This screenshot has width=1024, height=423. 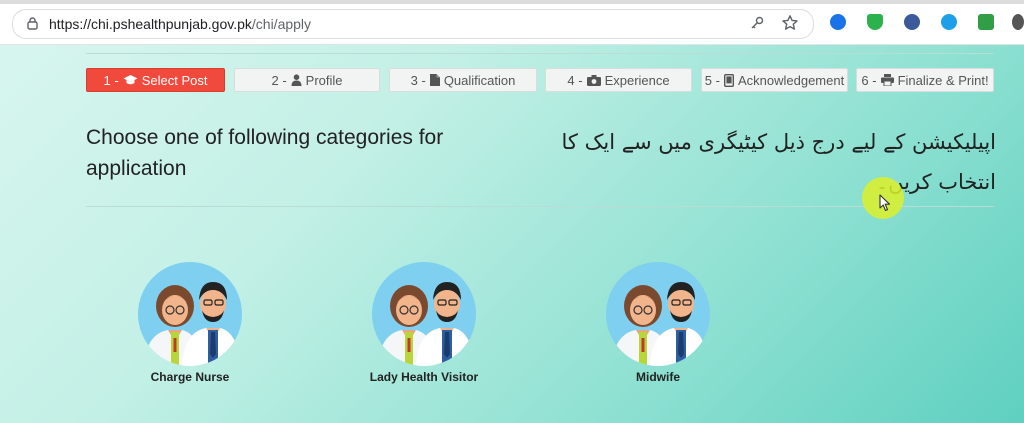 What do you see at coordinates (887, 80) in the screenshot?
I see `printer-icon` at bounding box center [887, 80].